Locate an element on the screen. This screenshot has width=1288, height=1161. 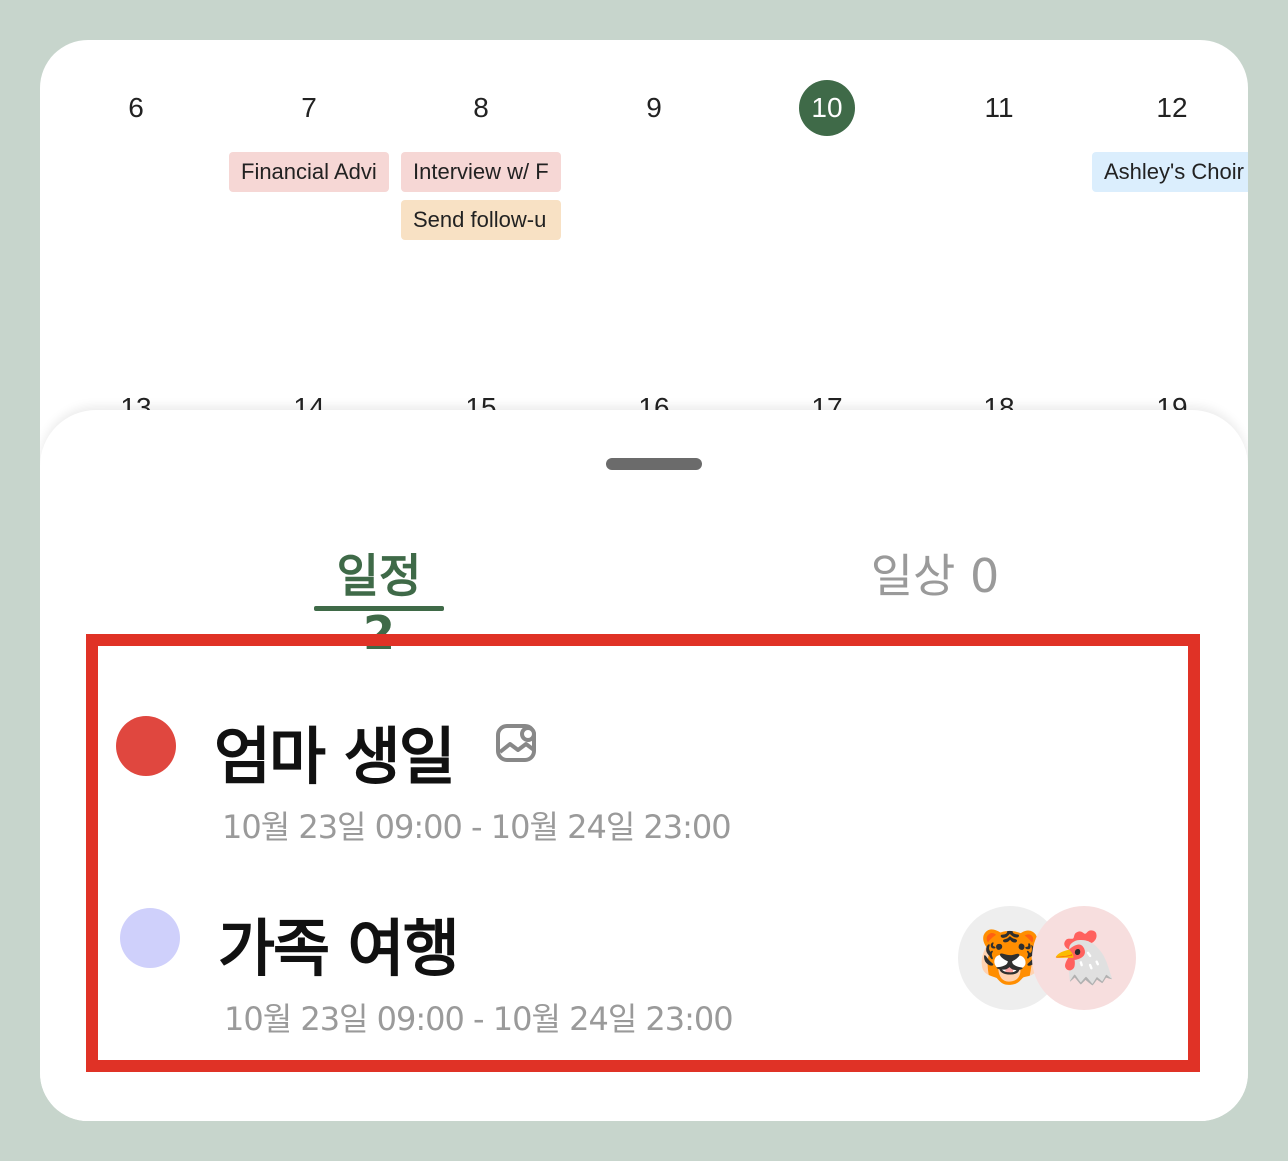
day-number: 7 is located at coordinates (309, 107).